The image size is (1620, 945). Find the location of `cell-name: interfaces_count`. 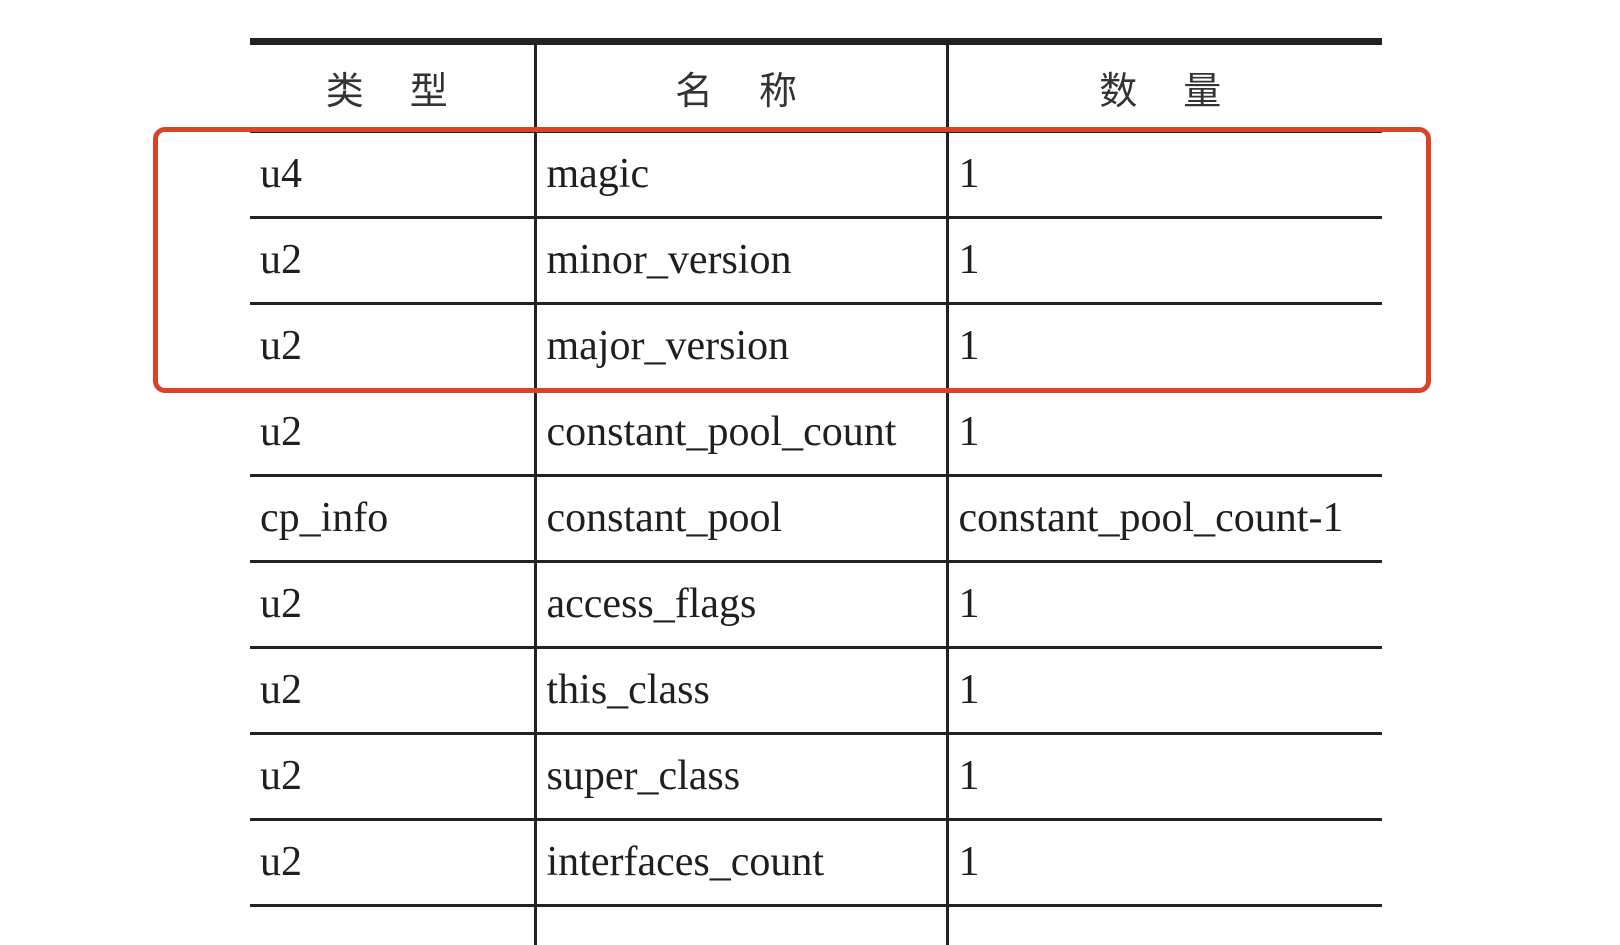

cell-name: interfaces_count is located at coordinates (740, 863).